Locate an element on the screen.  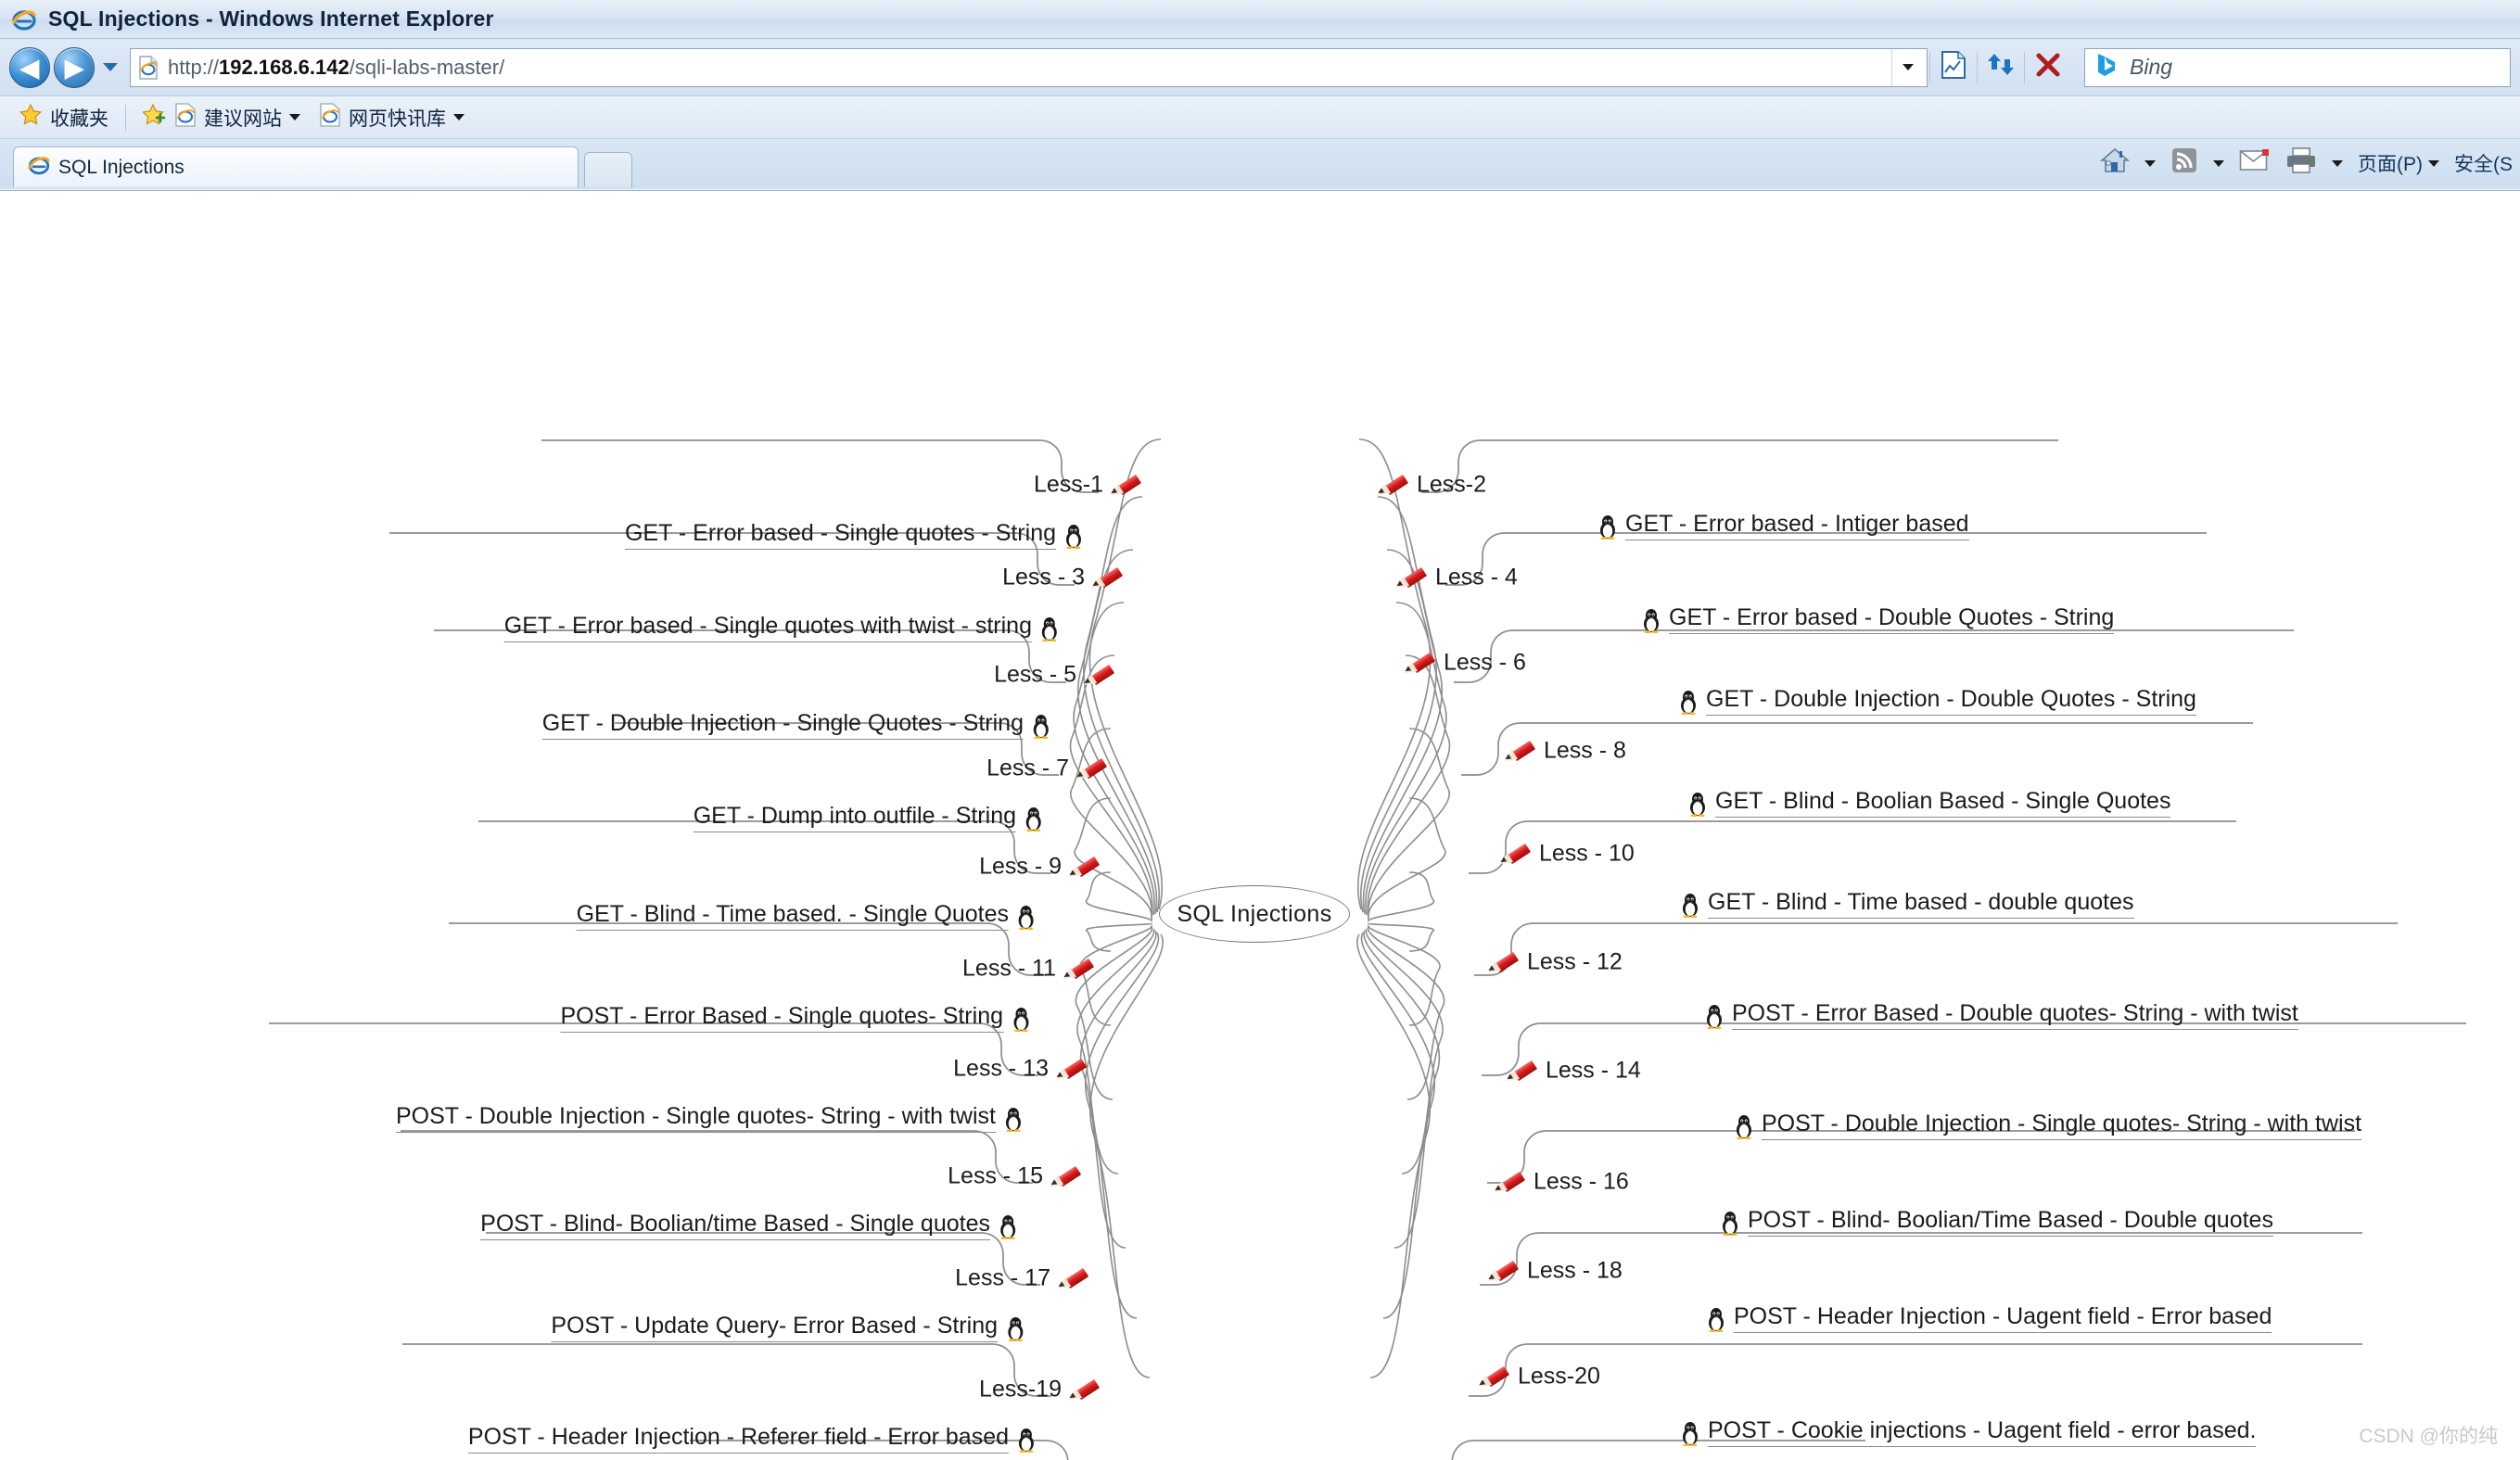
home-icon is located at coordinates (2115, 163).